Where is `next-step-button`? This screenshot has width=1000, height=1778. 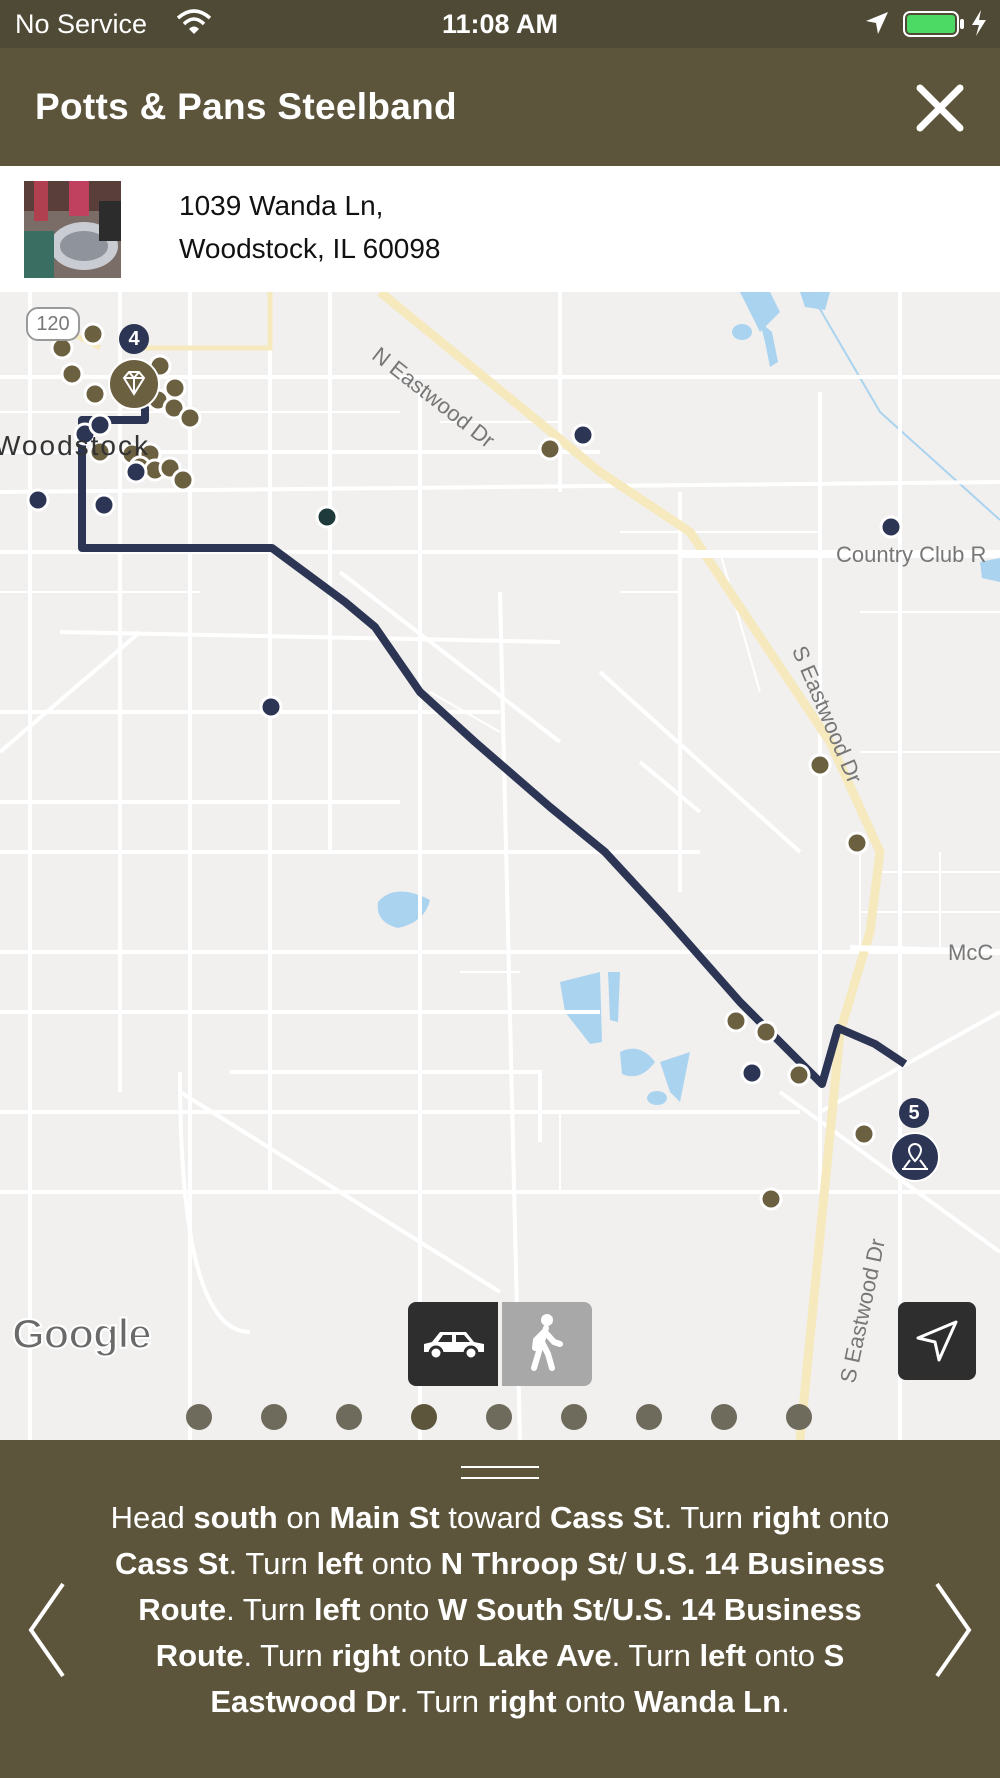 next-step-button is located at coordinates (950, 1630).